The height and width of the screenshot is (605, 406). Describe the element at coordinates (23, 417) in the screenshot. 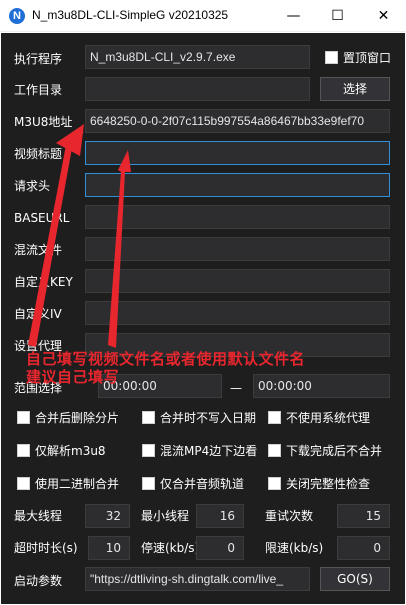

I see `option-checkbox-delete-after-merge` at that location.